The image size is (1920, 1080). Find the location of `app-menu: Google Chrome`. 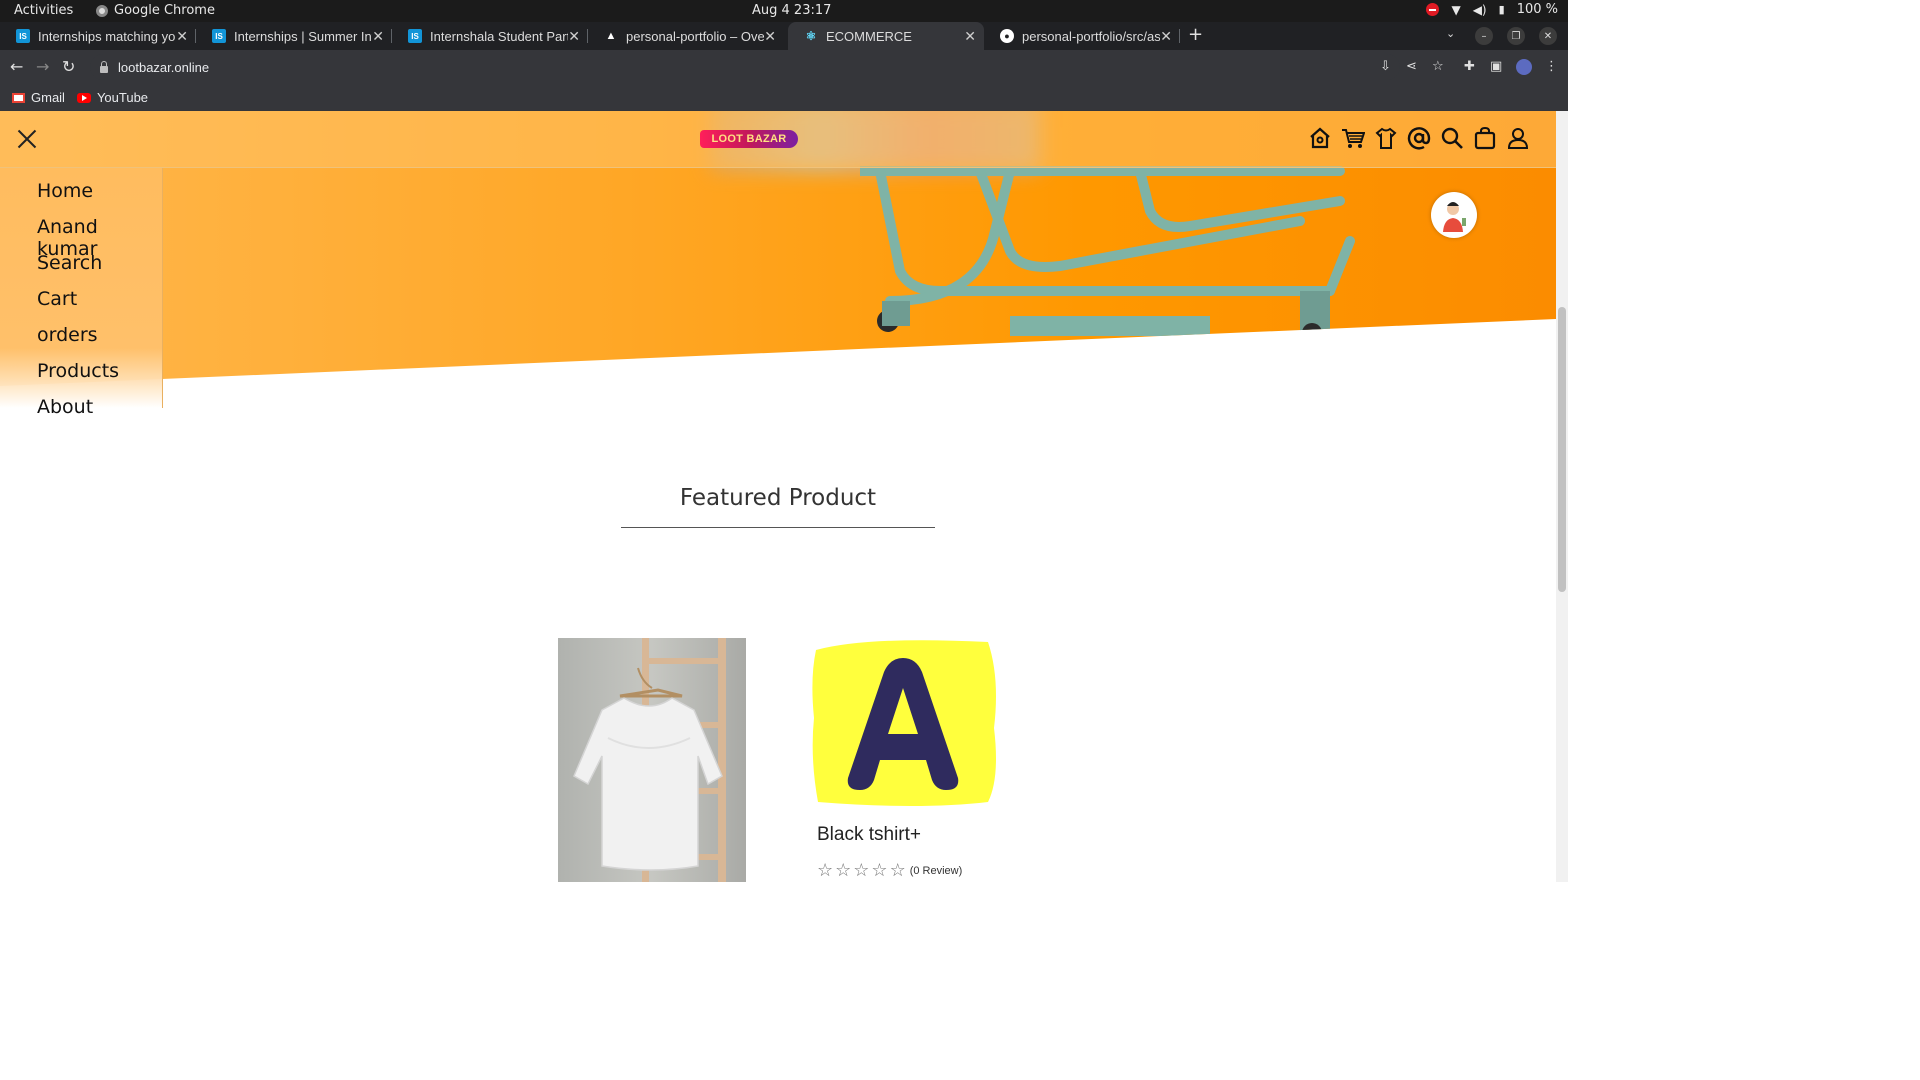

app-menu: Google Chrome is located at coordinates (155, 10).